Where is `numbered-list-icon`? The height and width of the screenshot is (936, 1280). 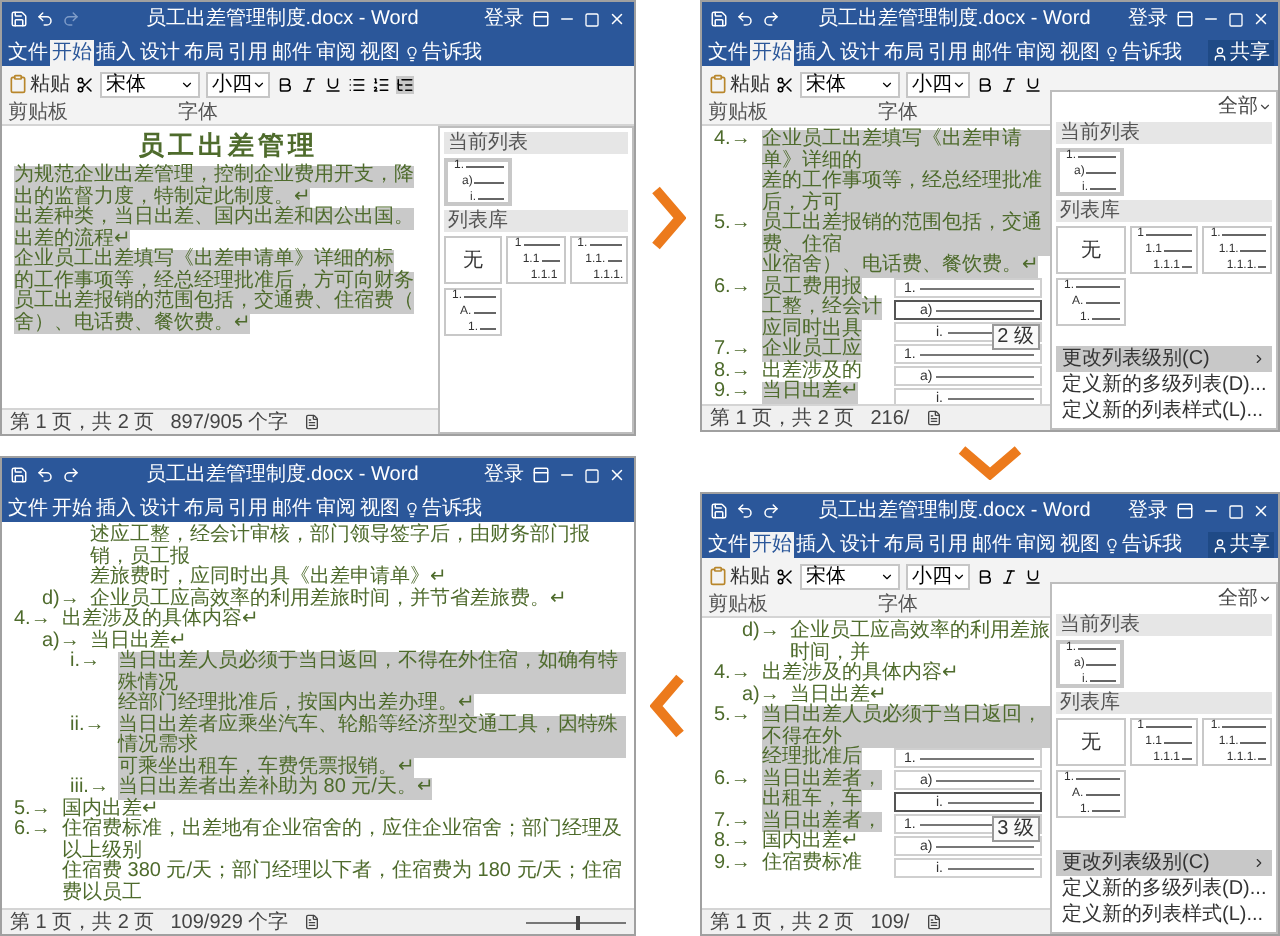
numbered-list-icon is located at coordinates (381, 84).